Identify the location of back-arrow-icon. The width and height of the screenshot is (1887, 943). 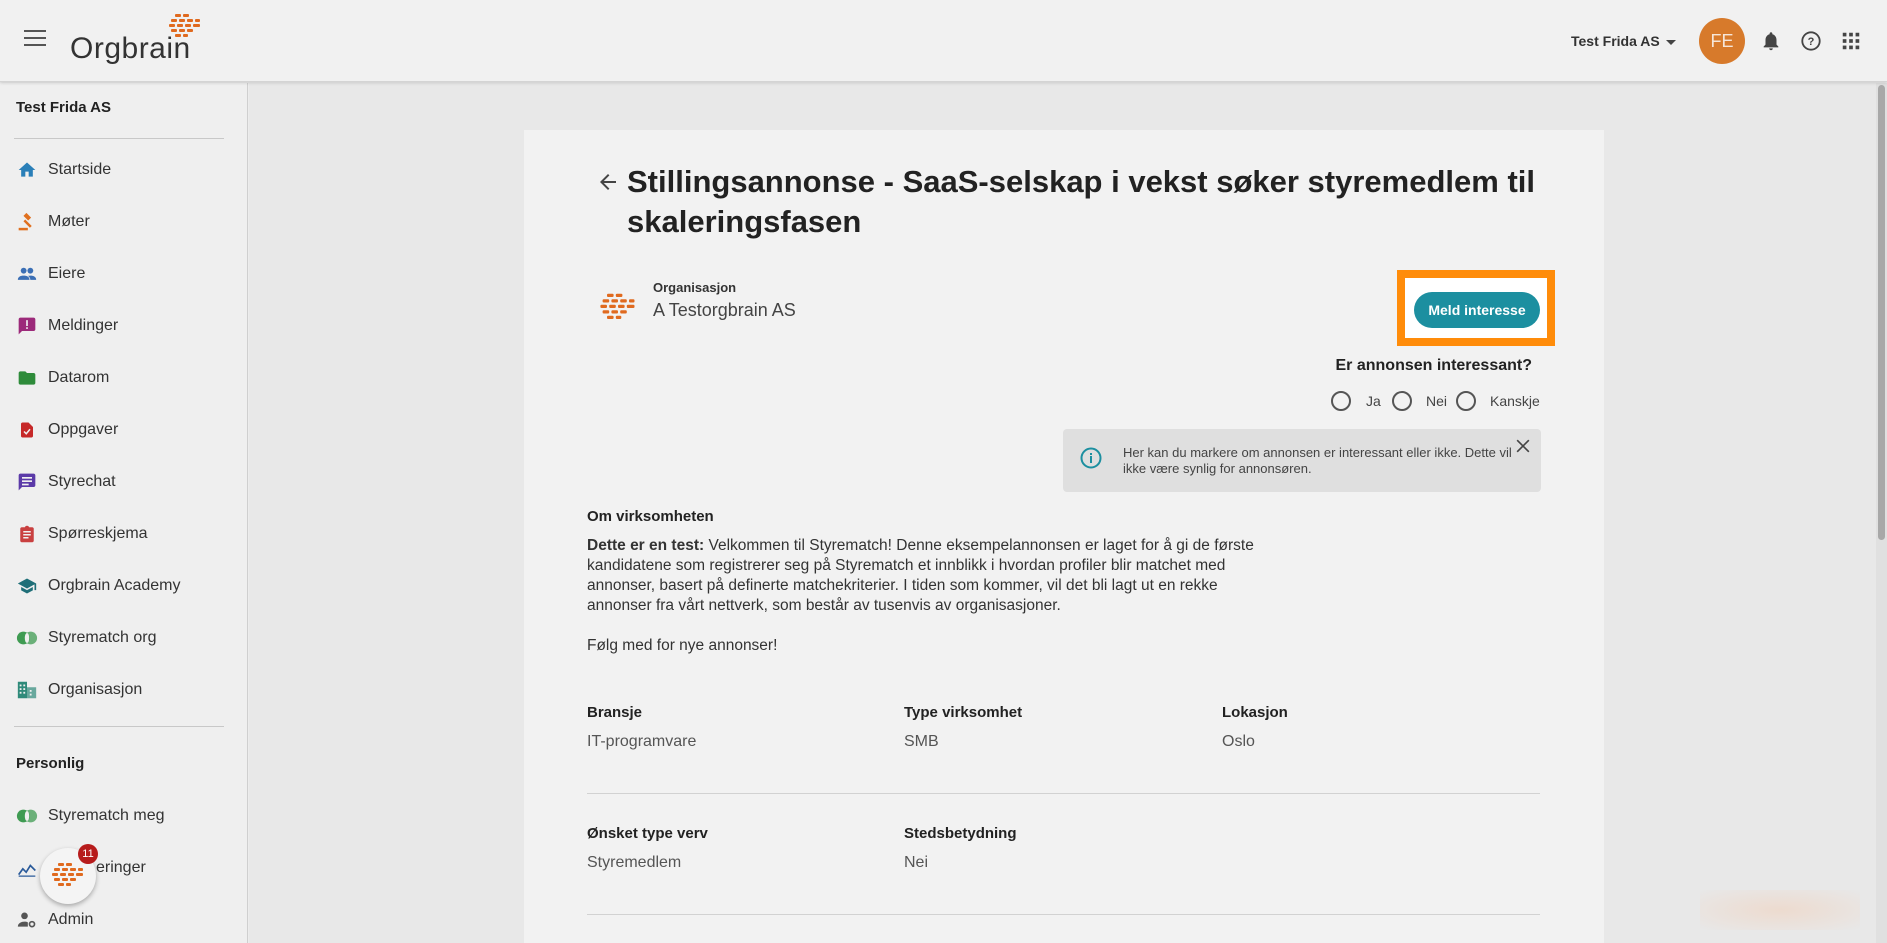
(608, 182).